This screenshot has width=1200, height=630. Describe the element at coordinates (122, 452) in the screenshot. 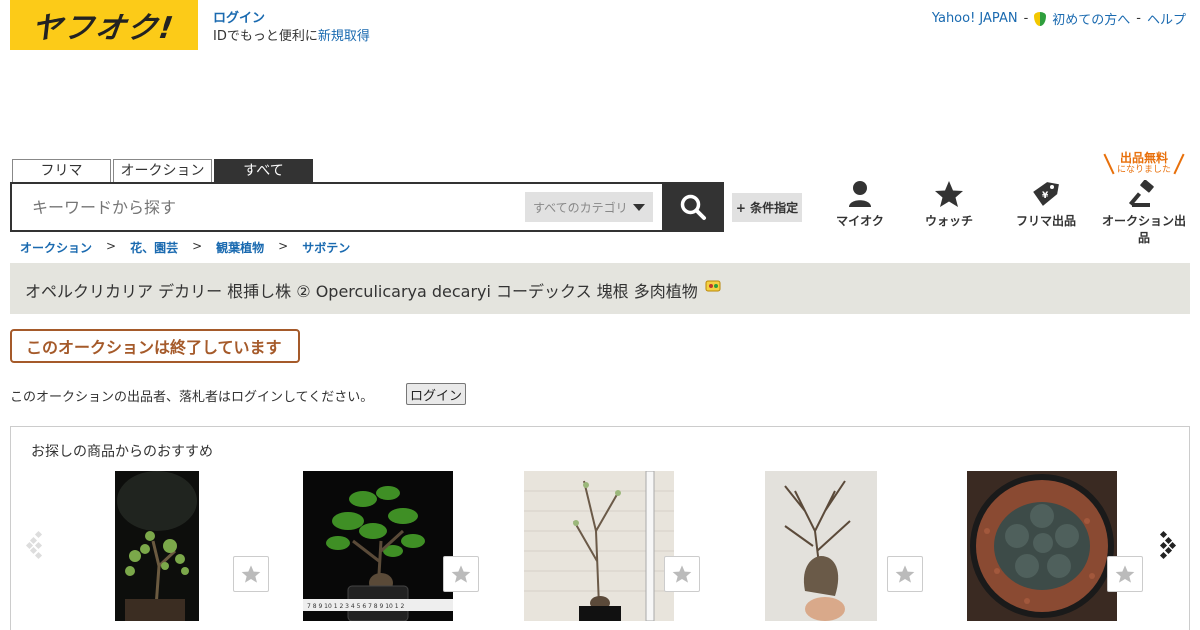

I see `recommendation-title: お探しの商品からのおすすめ` at that location.